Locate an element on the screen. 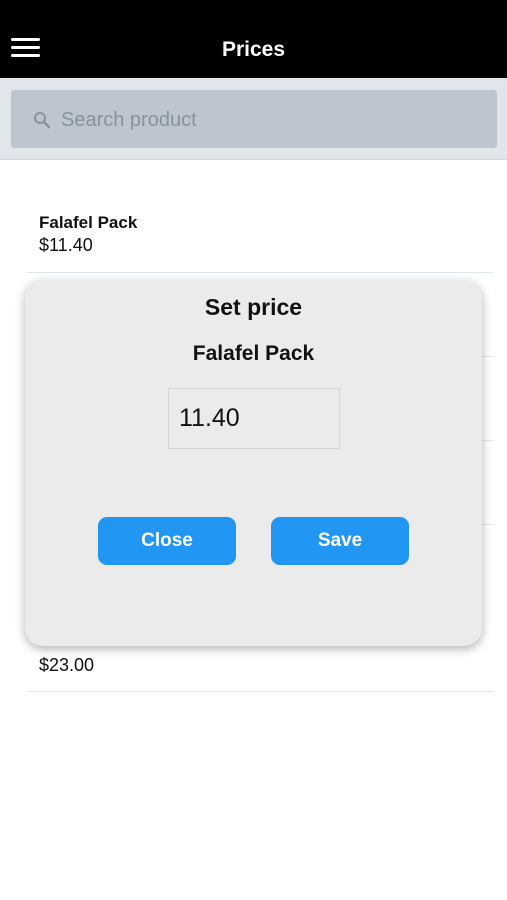 The image size is (507, 900). page-title: Prices is located at coordinates (253, 49).